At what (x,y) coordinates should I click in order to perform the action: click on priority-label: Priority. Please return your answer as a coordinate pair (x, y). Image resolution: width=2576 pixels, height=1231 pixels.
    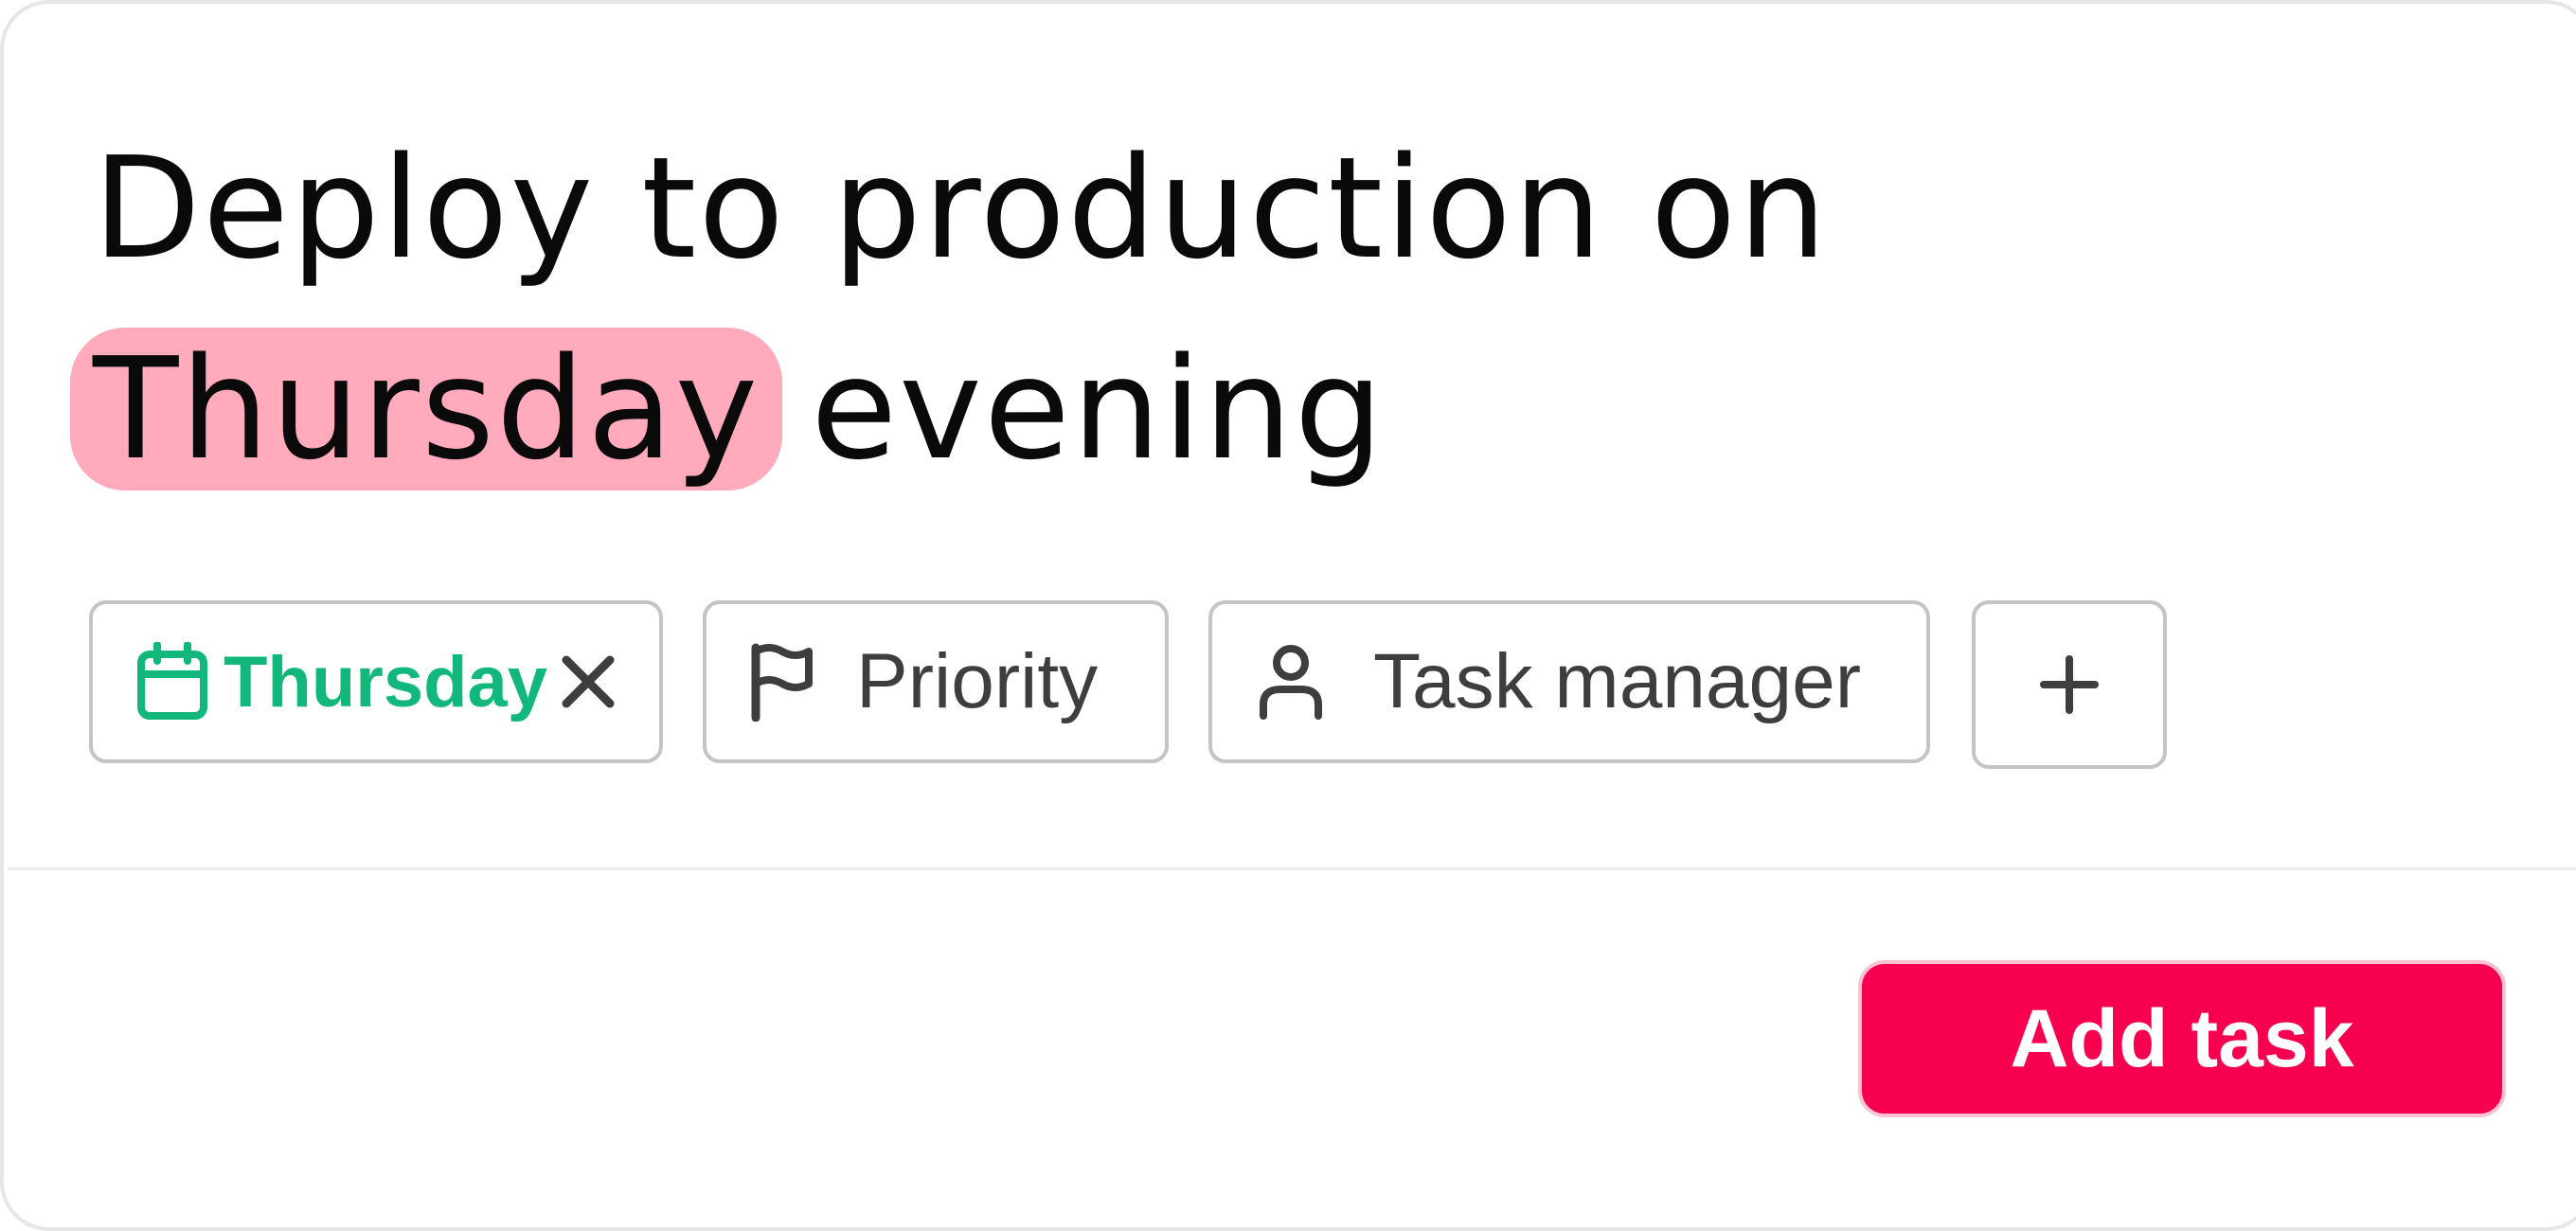
    Looking at the image, I should click on (977, 681).